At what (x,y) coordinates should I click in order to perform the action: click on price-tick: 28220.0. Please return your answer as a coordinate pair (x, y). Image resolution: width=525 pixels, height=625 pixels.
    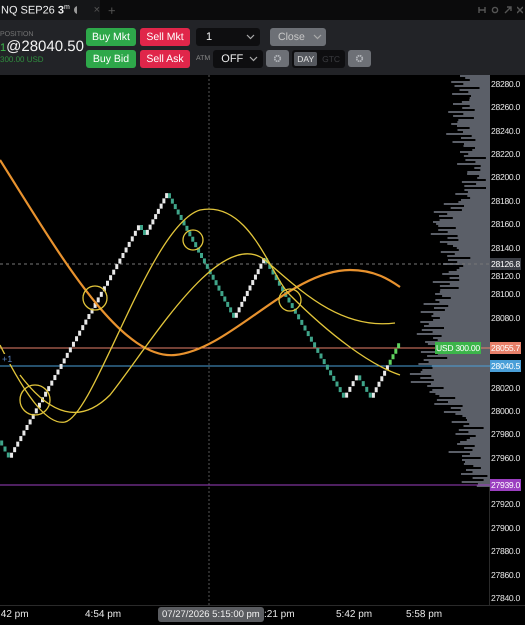
    Looking at the image, I should click on (505, 154).